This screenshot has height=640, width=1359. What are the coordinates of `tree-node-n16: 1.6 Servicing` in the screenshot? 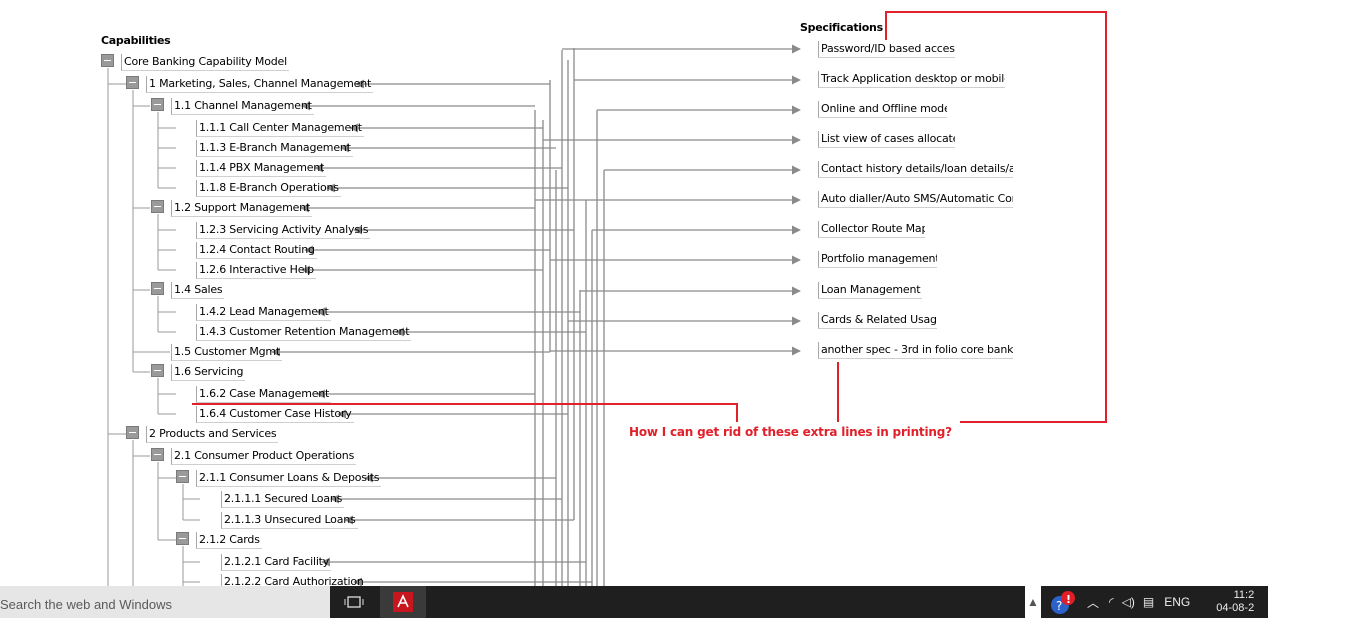 It's located at (208, 372).